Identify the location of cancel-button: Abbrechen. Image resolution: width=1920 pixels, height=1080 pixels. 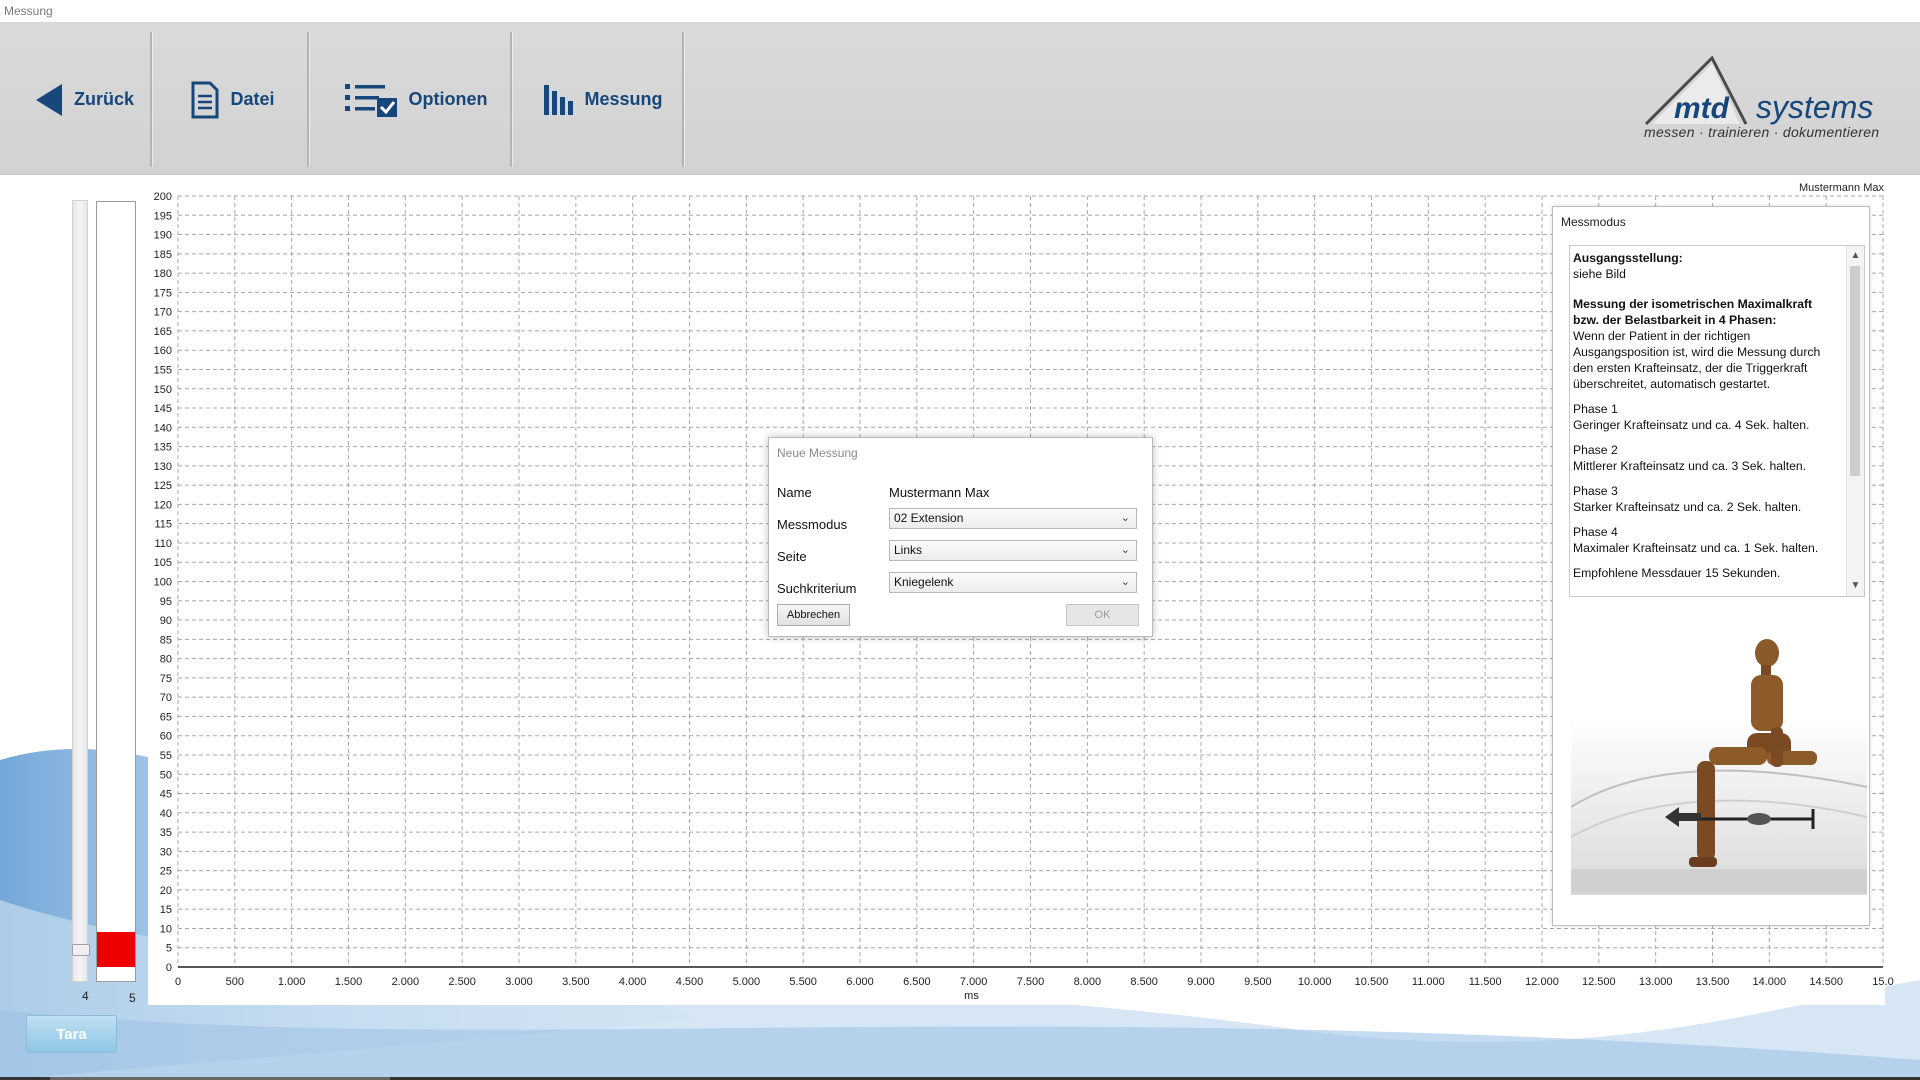
(813, 615).